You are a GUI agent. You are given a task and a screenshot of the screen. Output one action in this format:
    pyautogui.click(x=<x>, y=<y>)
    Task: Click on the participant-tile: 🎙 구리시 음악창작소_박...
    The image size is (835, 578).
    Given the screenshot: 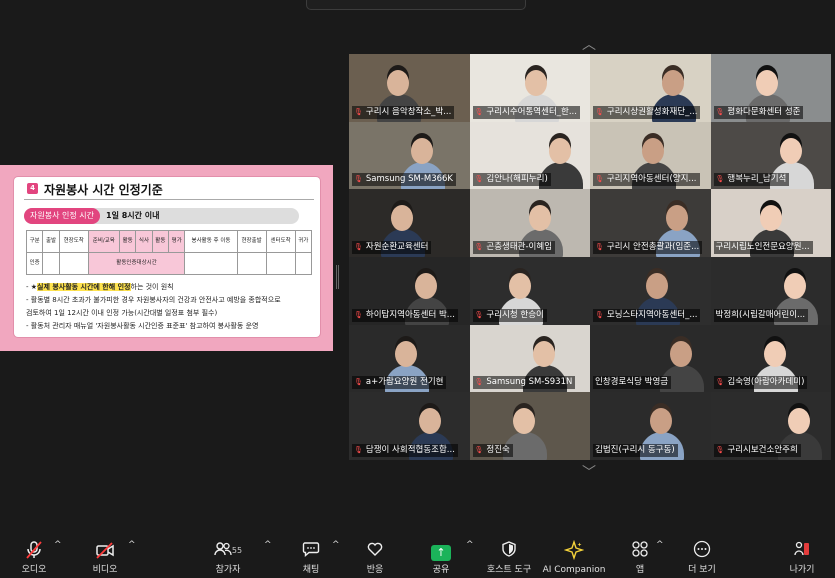 What is the action you would take?
    pyautogui.click(x=409, y=88)
    